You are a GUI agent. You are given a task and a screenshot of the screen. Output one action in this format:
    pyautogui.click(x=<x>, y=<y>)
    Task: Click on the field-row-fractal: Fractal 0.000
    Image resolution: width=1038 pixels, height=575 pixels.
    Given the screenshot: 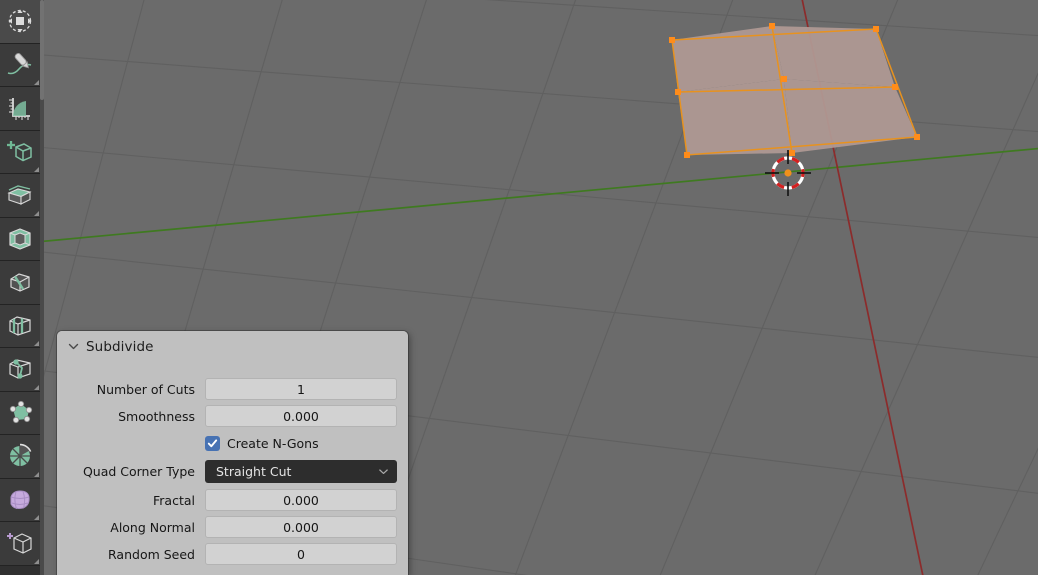 What is the action you would take?
    pyautogui.click(x=232, y=500)
    